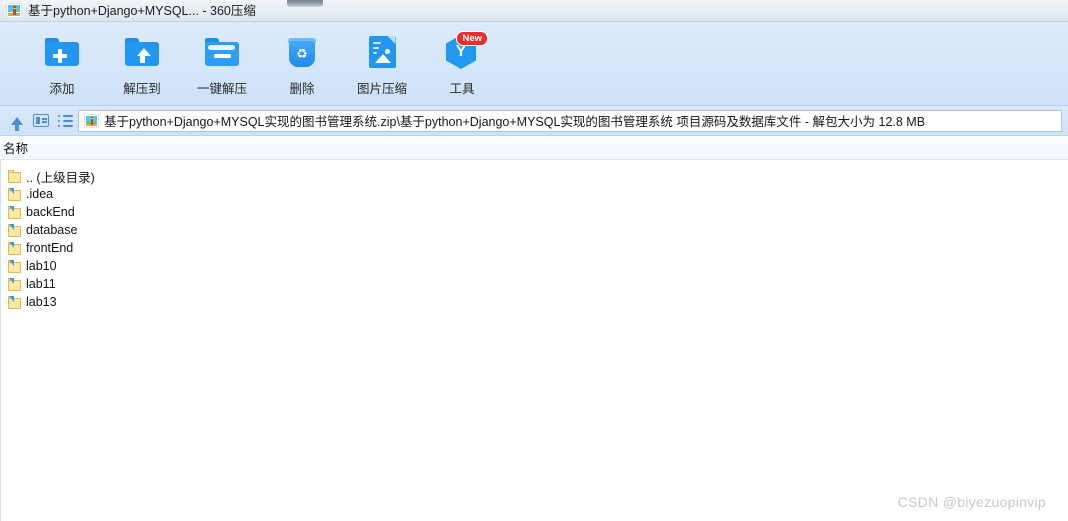 This screenshot has height=521, width=1068. Describe the element at coordinates (382, 52) in the screenshot. I see `image-compress-icon` at that location.